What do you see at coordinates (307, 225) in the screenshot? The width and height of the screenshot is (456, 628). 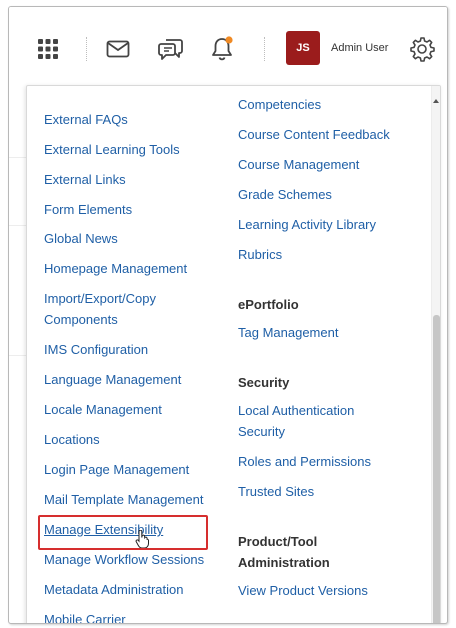 I see `menu-link-learning-activity-library: Learning Activity Library` at bounding box center [307, 225].